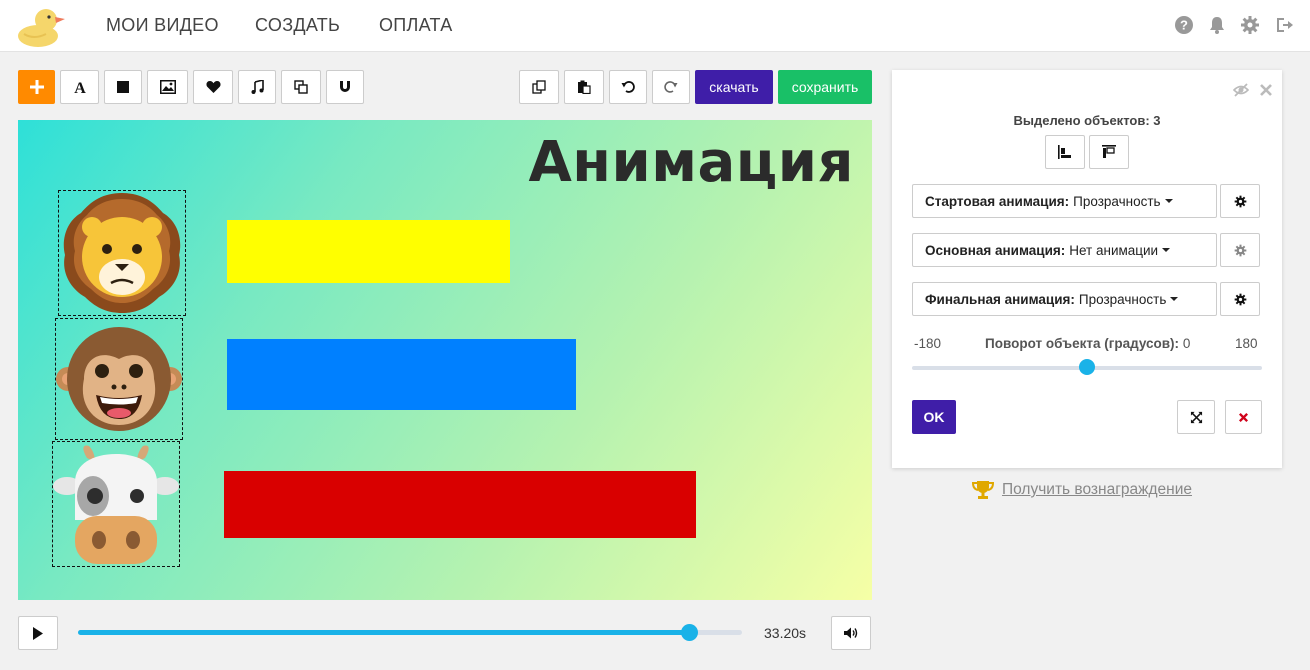 Image resolution: width=1310 pixels, height=670 pixels. Describe the element at coordinates (691, 162) in the screenshot. I see `canvas-title-text: Анимация` at that location.